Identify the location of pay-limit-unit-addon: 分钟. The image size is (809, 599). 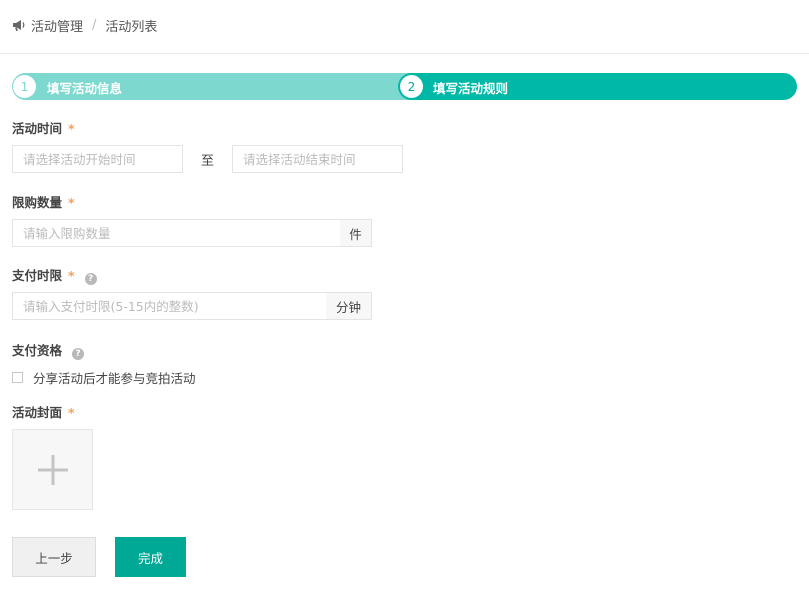
(349, 306).